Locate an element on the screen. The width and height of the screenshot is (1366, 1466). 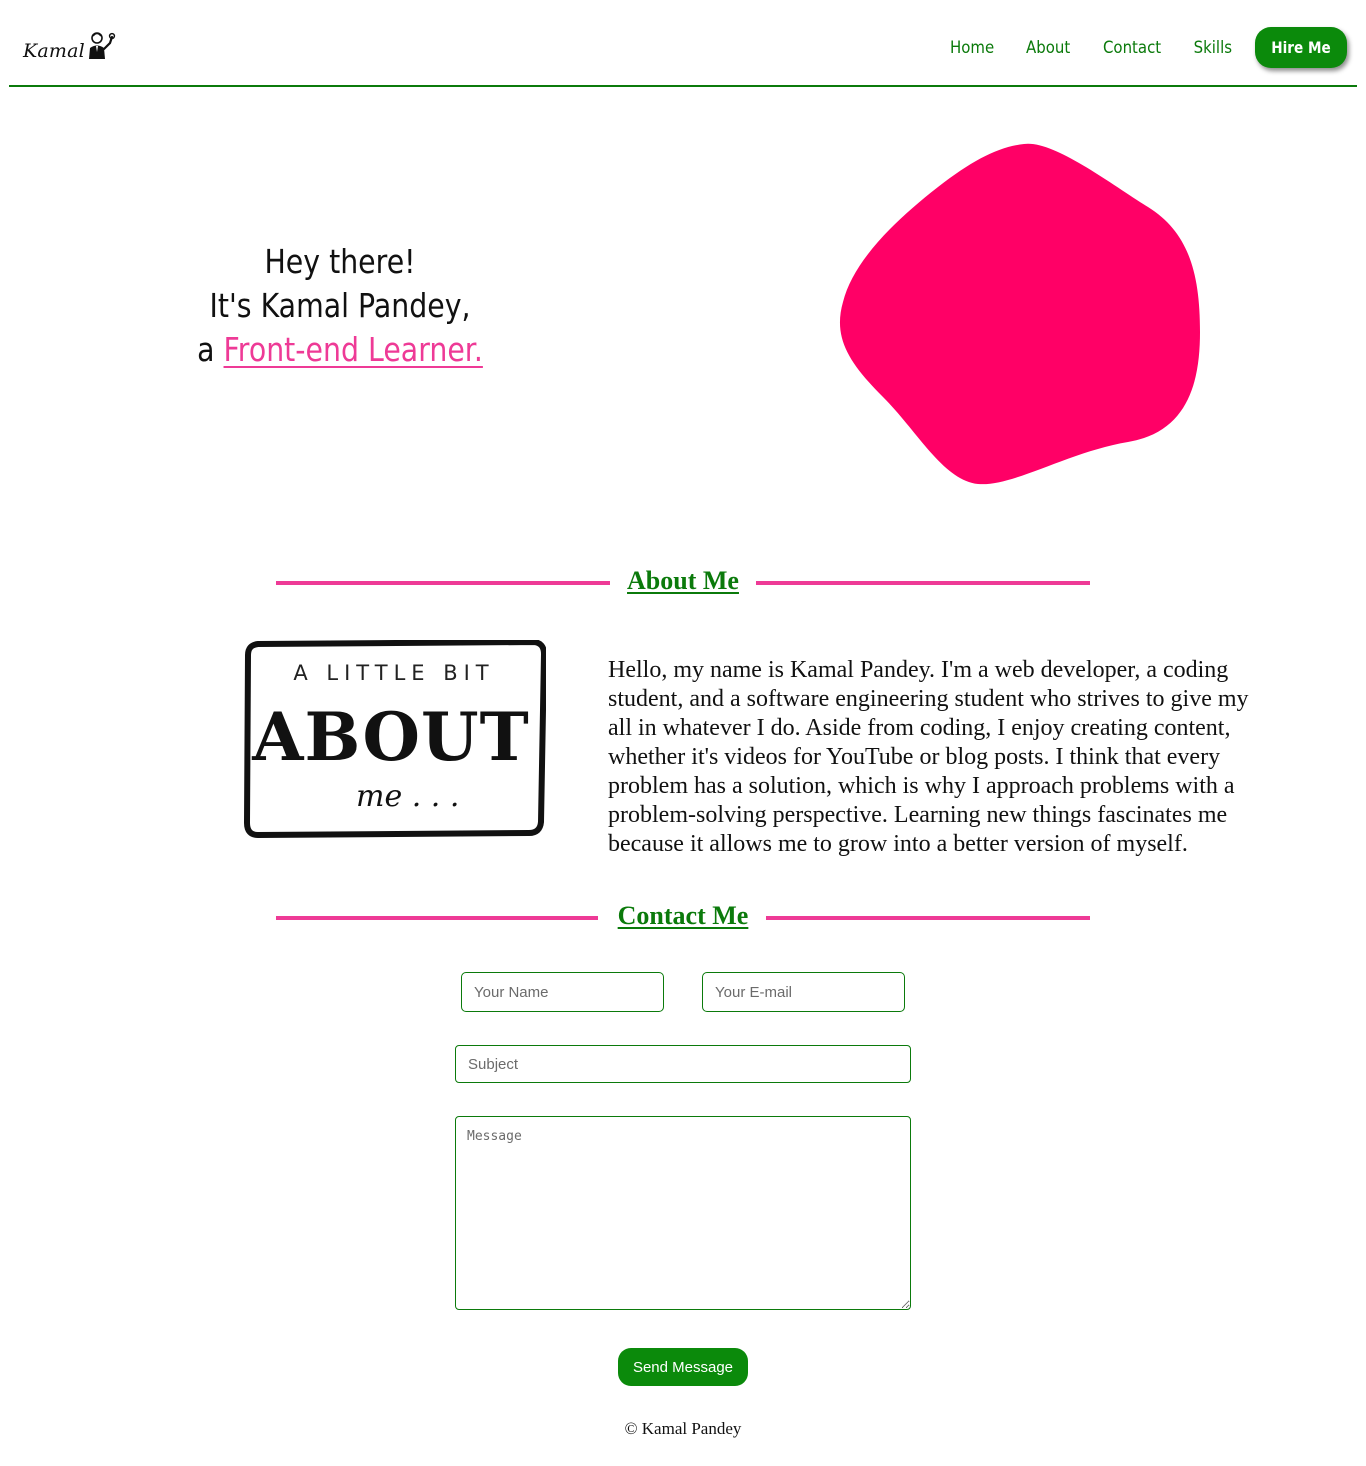
illustration-main-text: ABOUT is located at coordinates (390, 737).